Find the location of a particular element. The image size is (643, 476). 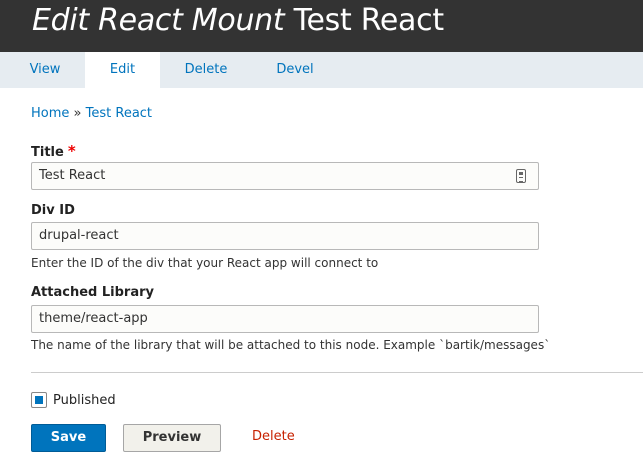

published-checkbox is located at coordinates (39, 400).